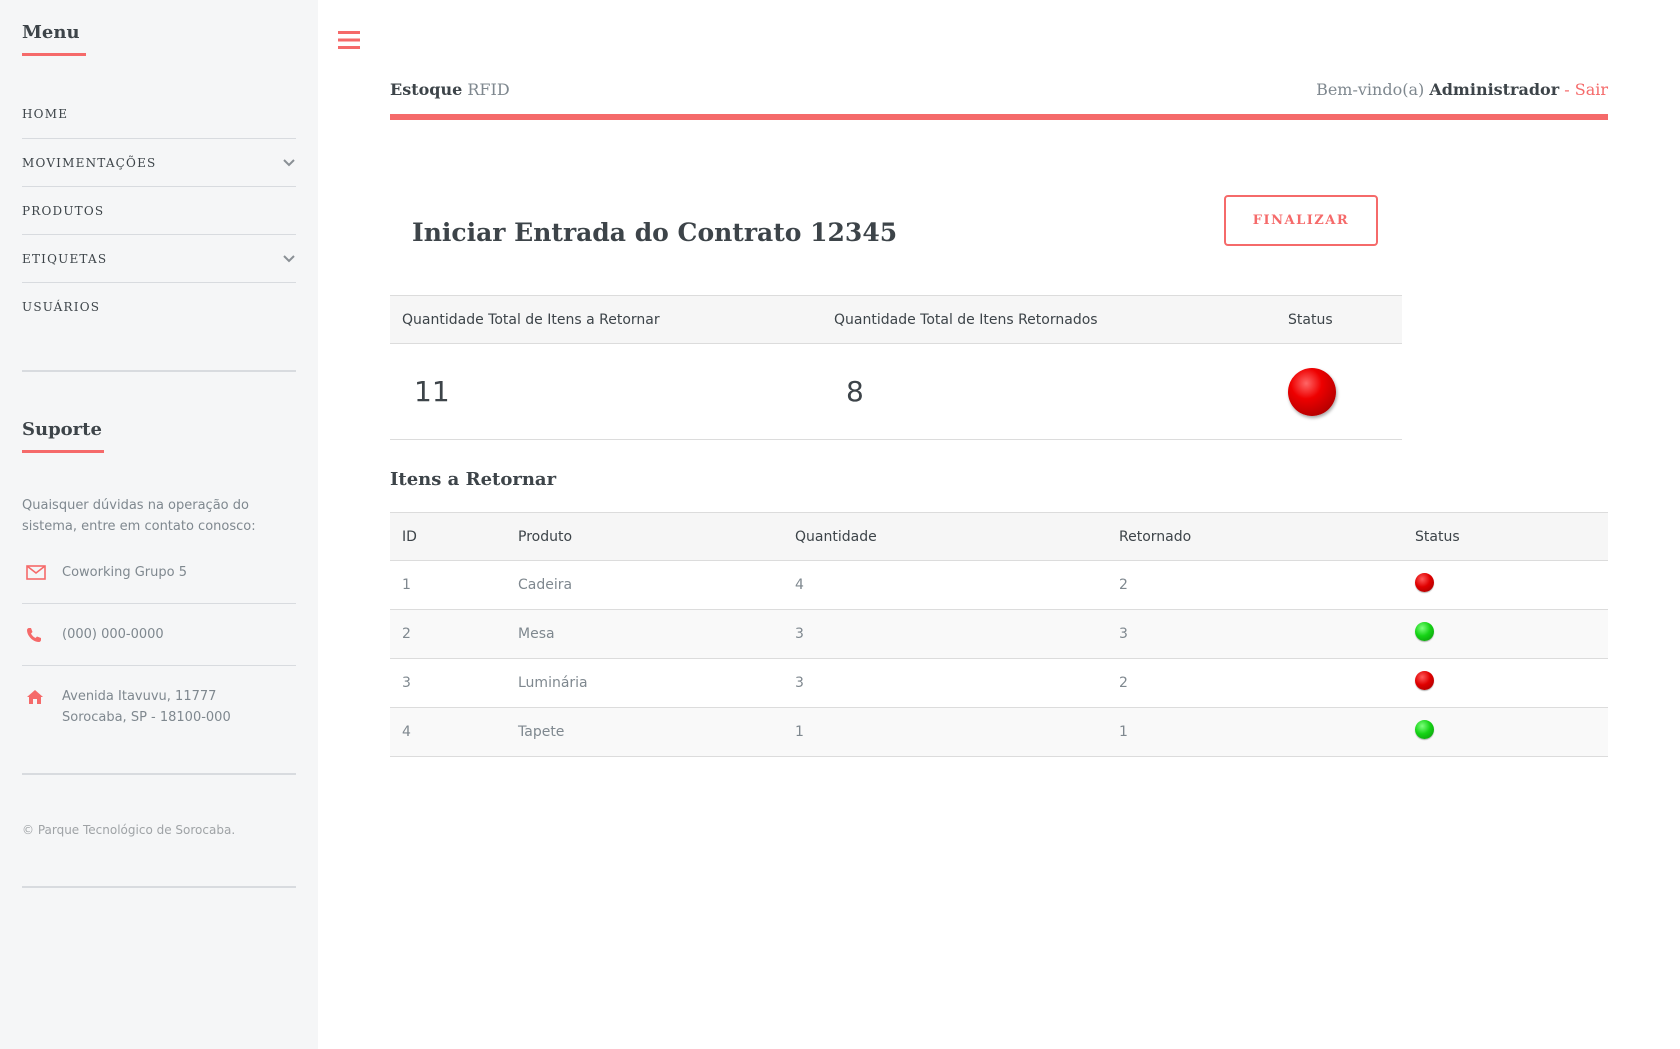  What do you see at coordinates (448, 683) in the screenshot?
I see `cell-id: 3` at bounding box center [448, 683].